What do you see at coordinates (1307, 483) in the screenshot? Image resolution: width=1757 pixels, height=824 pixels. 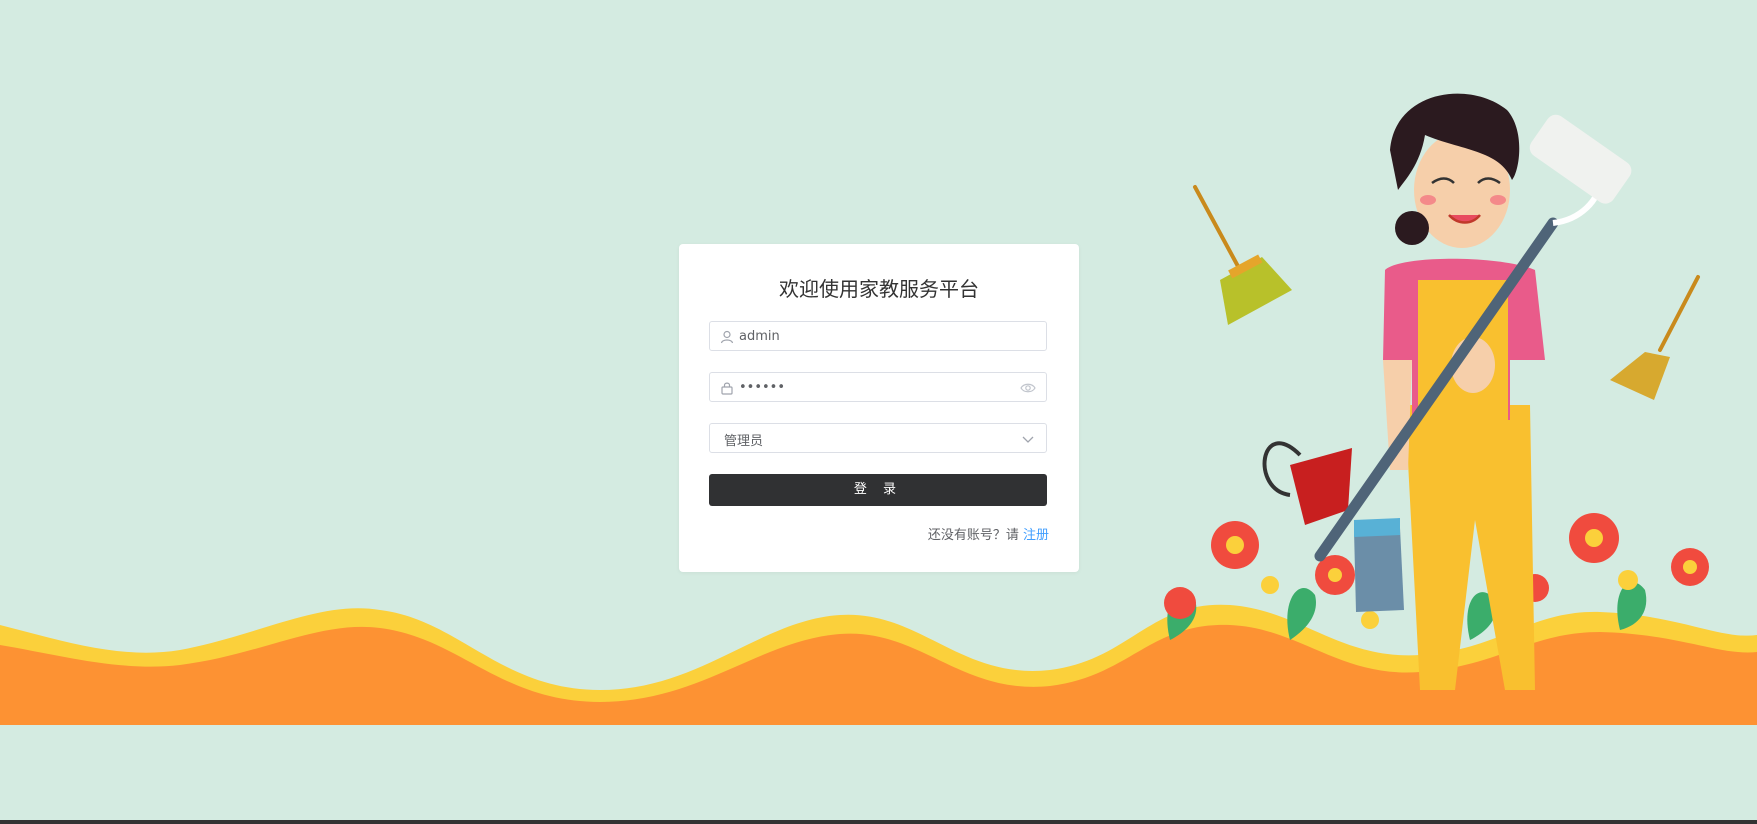 I see `red-bucket-illustration` at bounding box center [1307, 483].